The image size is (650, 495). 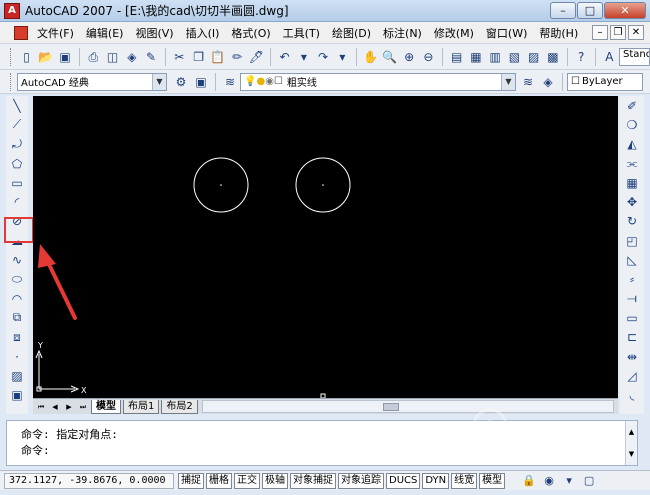 I want to click on insert-block-icon: ⧉, so click(x=17, y=317).